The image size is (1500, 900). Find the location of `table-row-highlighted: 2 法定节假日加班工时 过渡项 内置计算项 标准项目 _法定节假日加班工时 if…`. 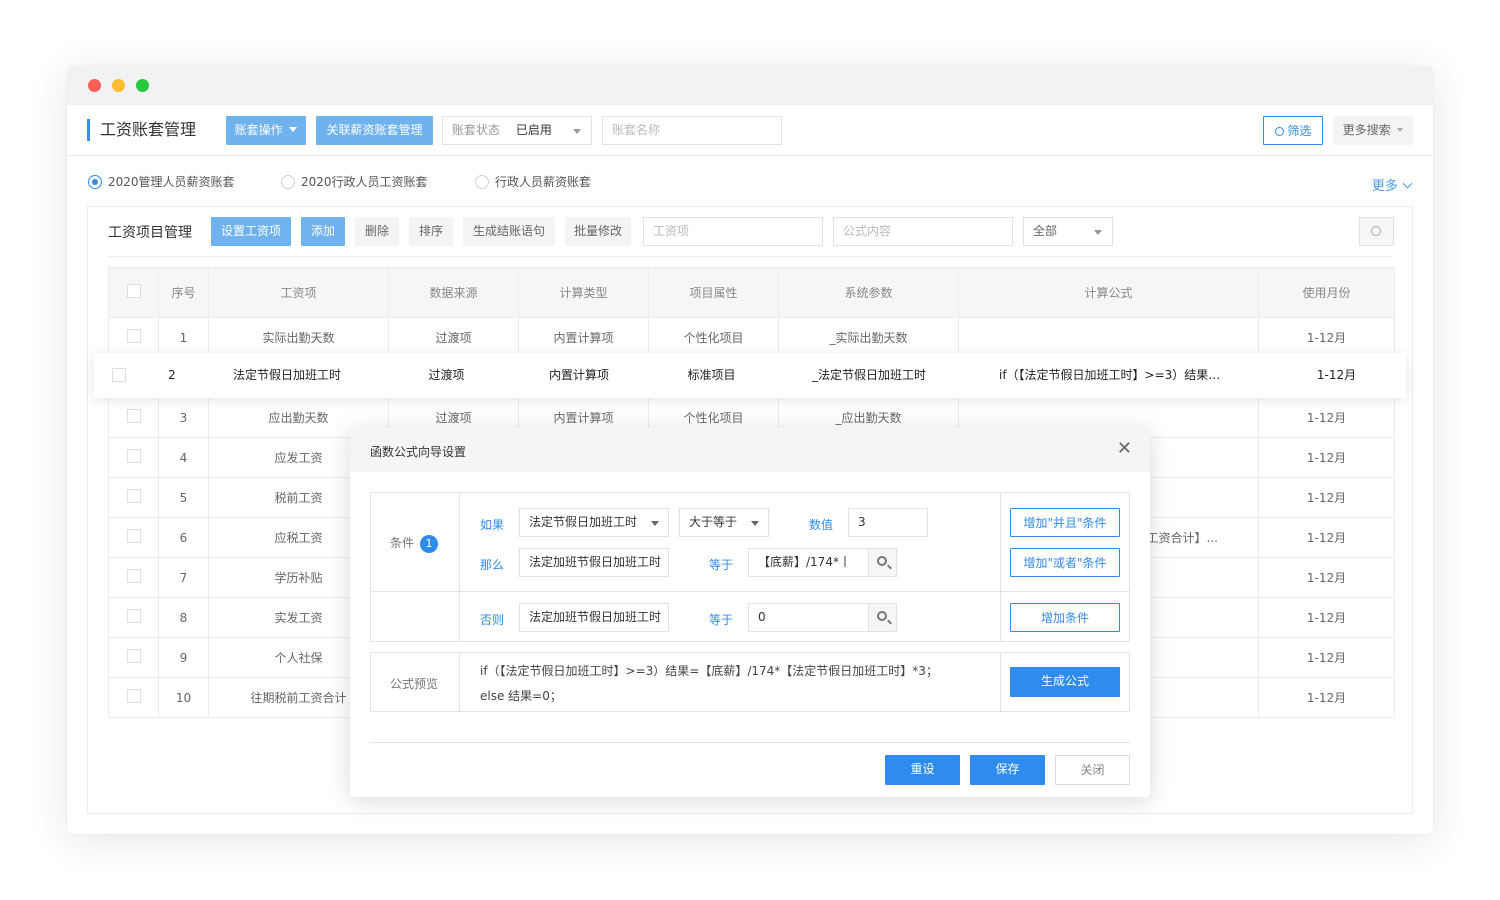

table-row-highlighted: 2 法定节假日加班工时 过渡项 内置计算项 标准项目 _法定节假日加班工时 if… is located at coordinates (750, 375).